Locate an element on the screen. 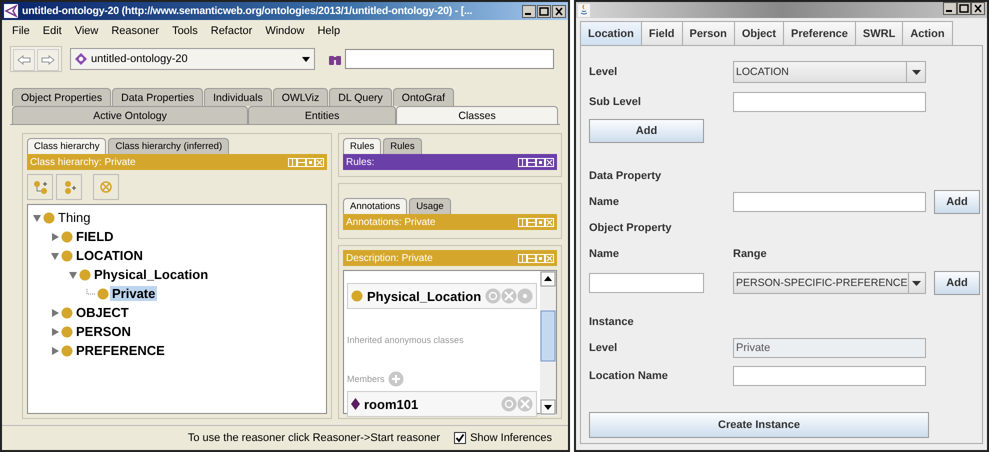 This screenshot has width=989, height=452. forward-arrow-icon is located at coordinates (48, 60).